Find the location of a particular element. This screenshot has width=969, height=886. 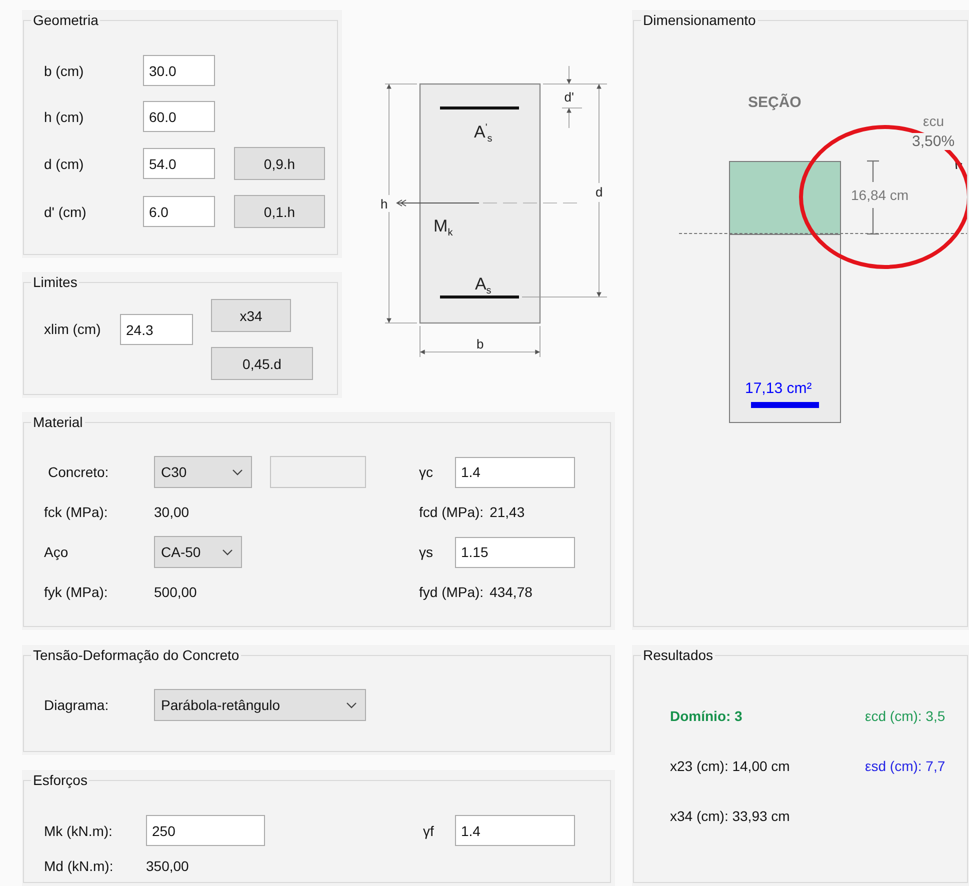

number-input: 60.0 is located at coordinates (179, 116).